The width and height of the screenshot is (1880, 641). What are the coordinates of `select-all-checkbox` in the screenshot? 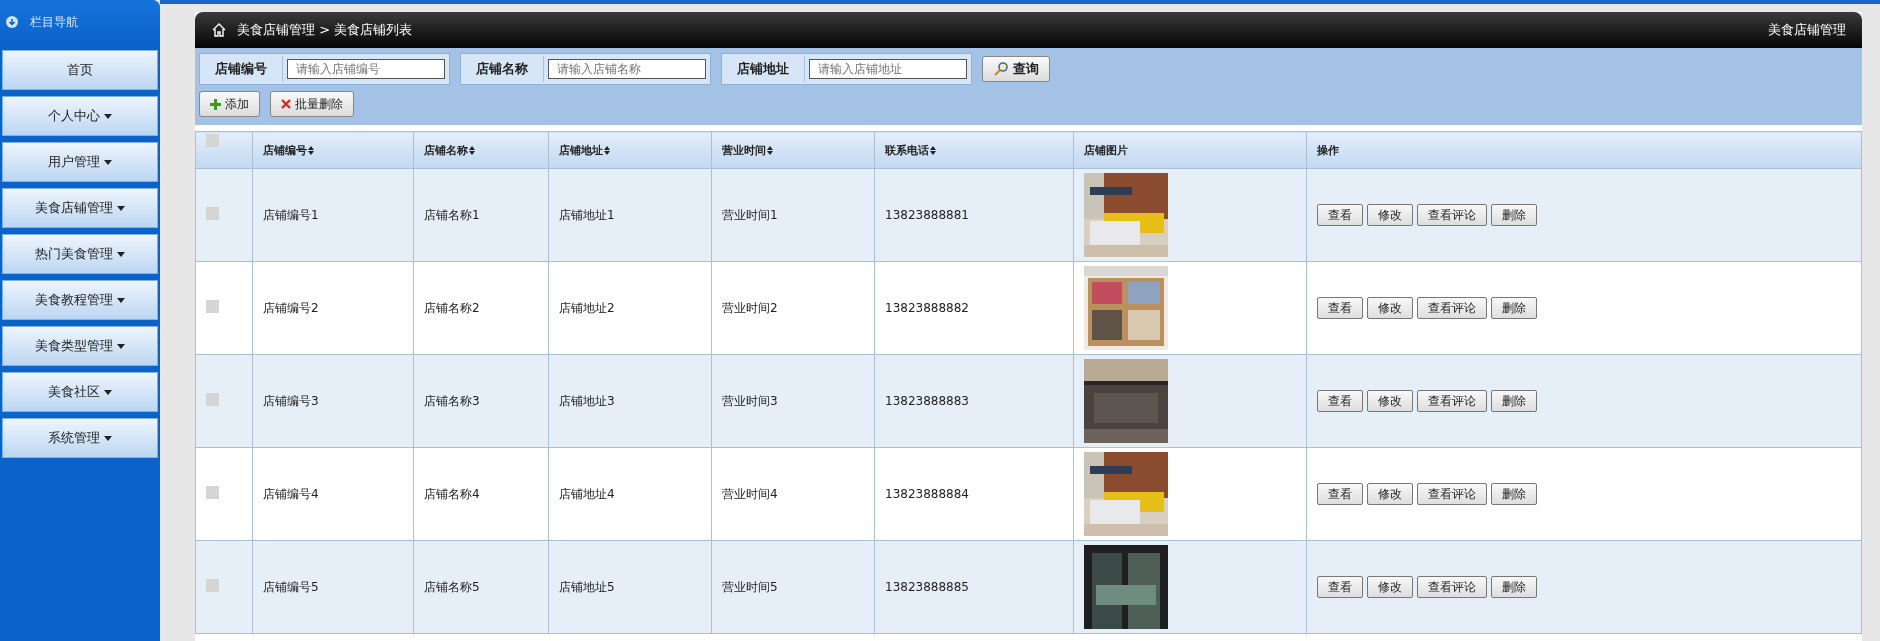 It's located at (212, 140).